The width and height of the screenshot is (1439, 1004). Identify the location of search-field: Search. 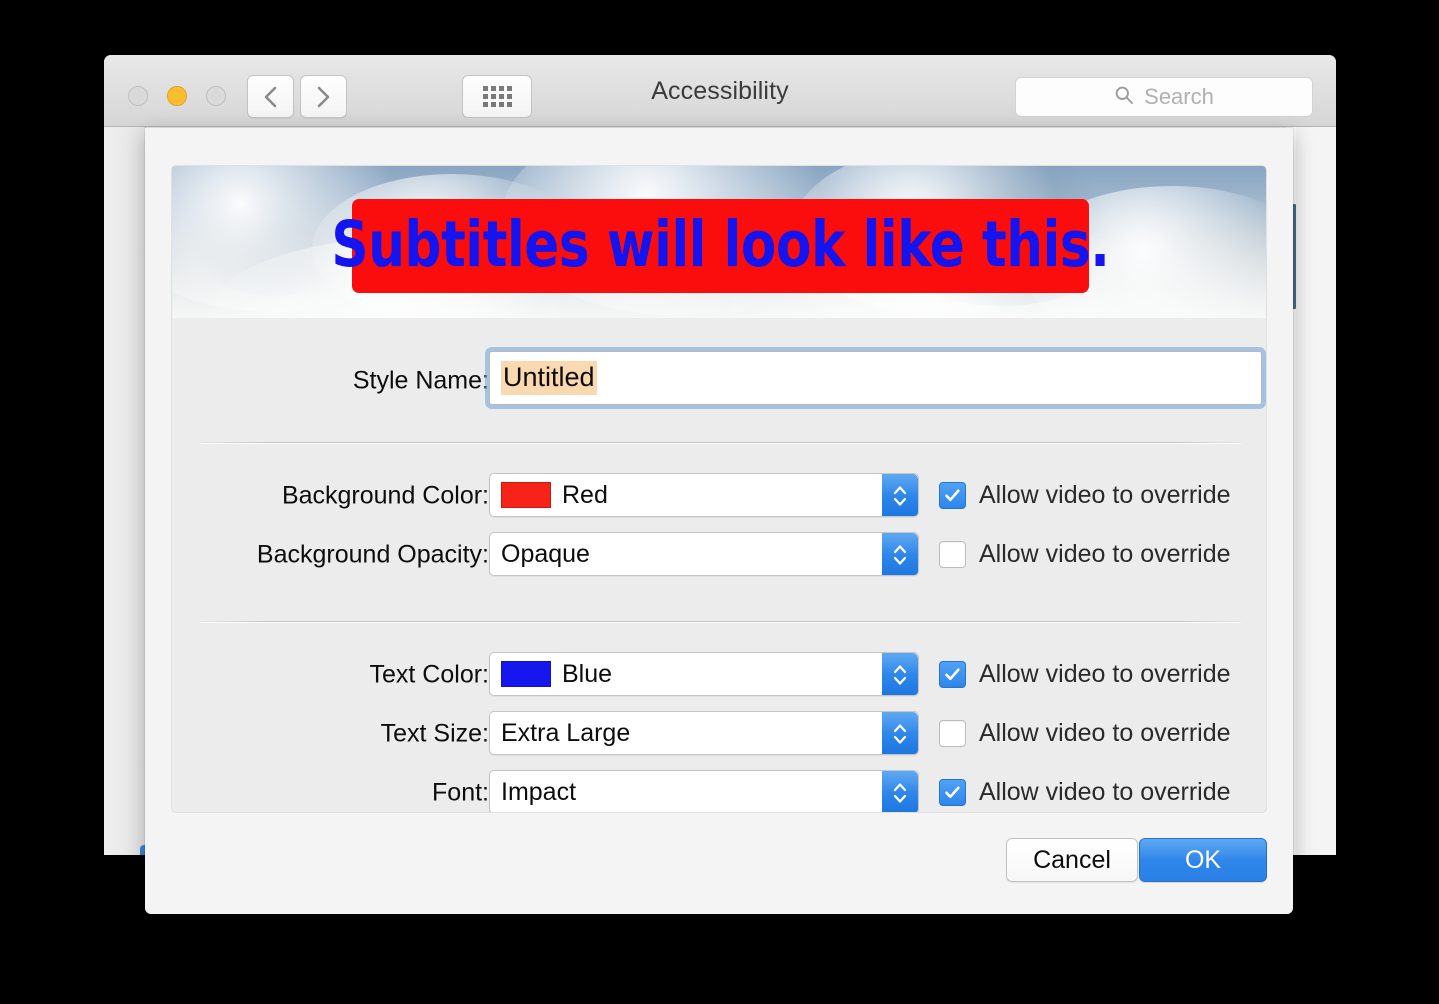
(1164, 97).